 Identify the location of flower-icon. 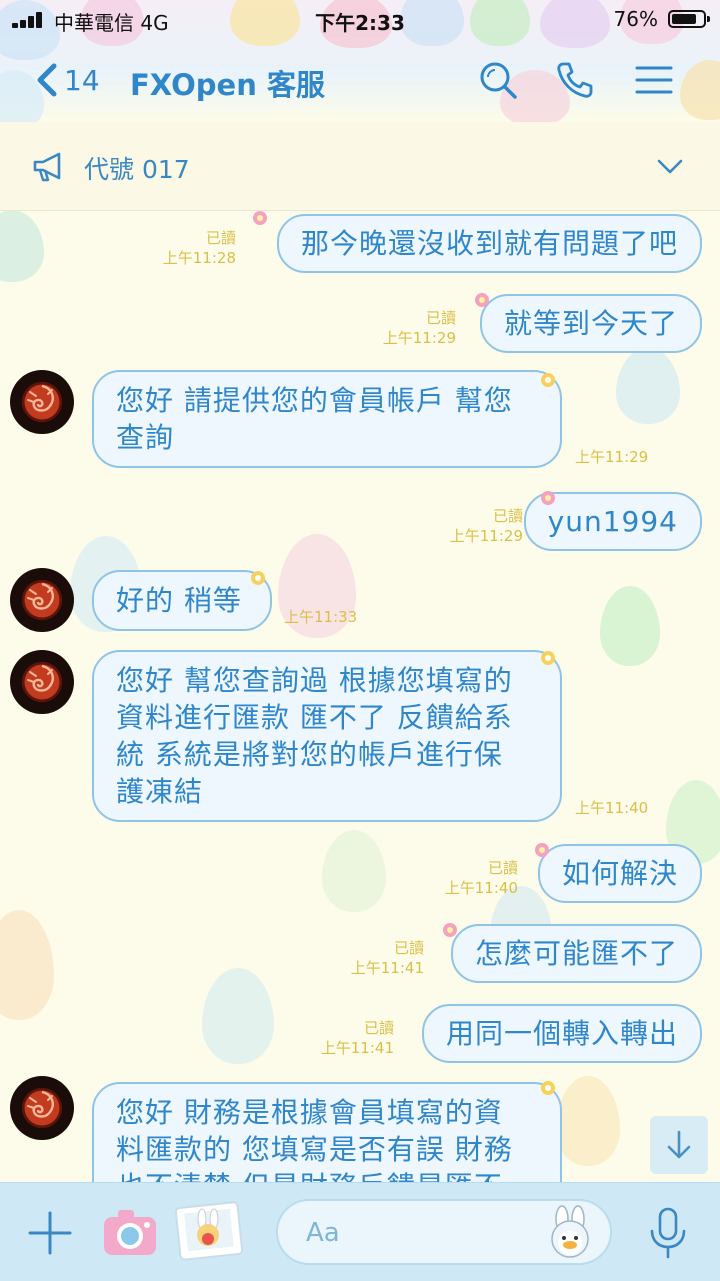
(548, 1088).